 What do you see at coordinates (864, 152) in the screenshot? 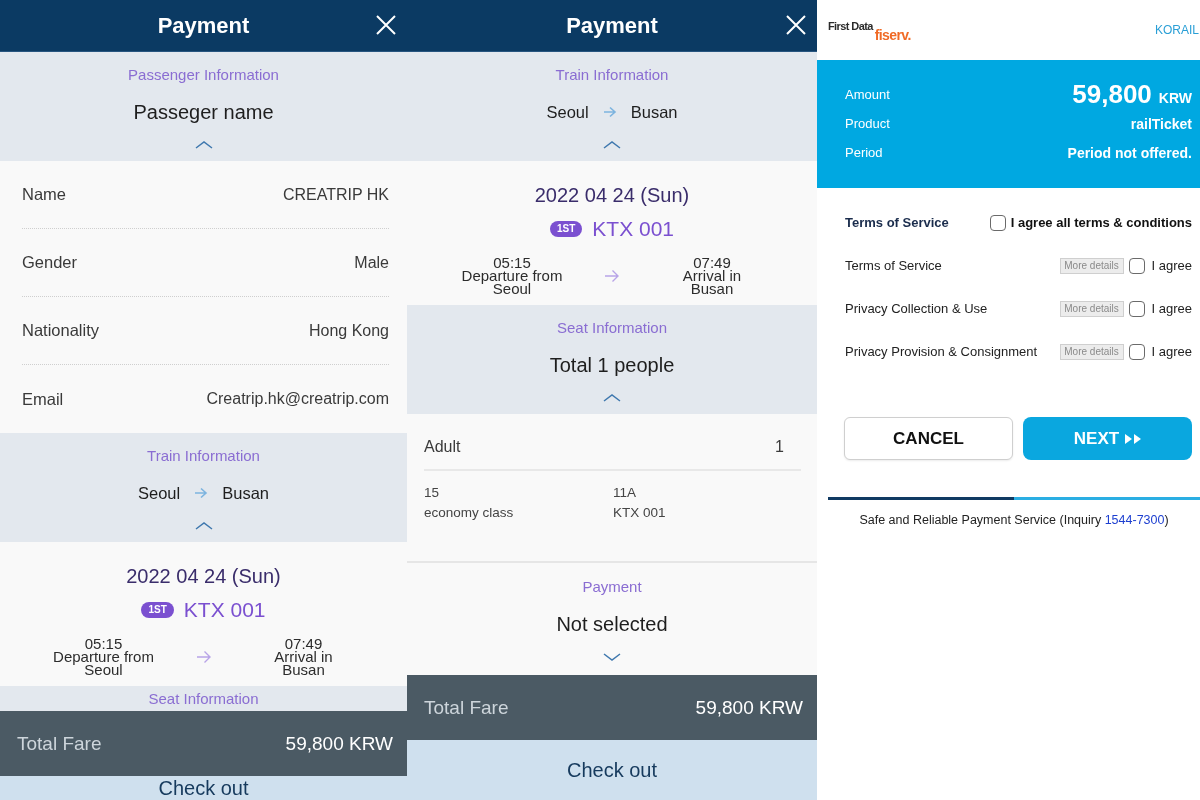
I see `summary-label: Period` at bounding box center [864, 152].